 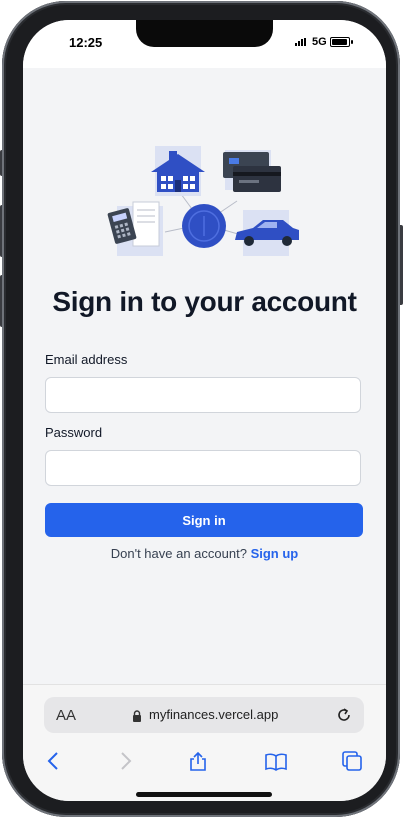 What do you see at coordinates (198, 761) in the screenshot?
I see `share-icon` at bounding box center [198, 761].